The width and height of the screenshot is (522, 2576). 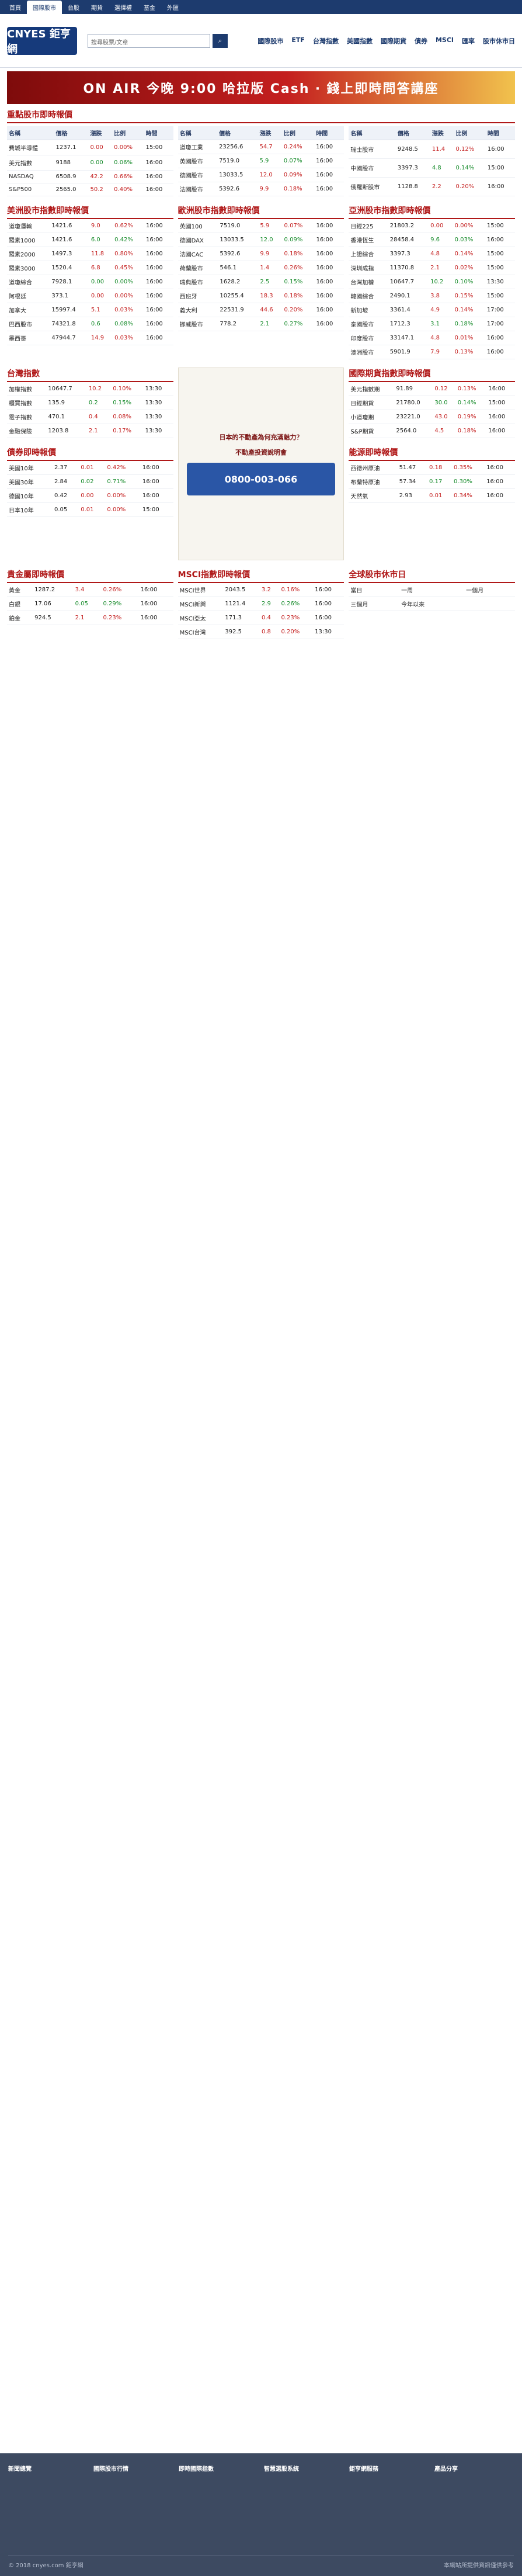 I want to click on table-row: 阿根廷 373.1 0.00 0.00% 16:00, so click(x=90, y=296).